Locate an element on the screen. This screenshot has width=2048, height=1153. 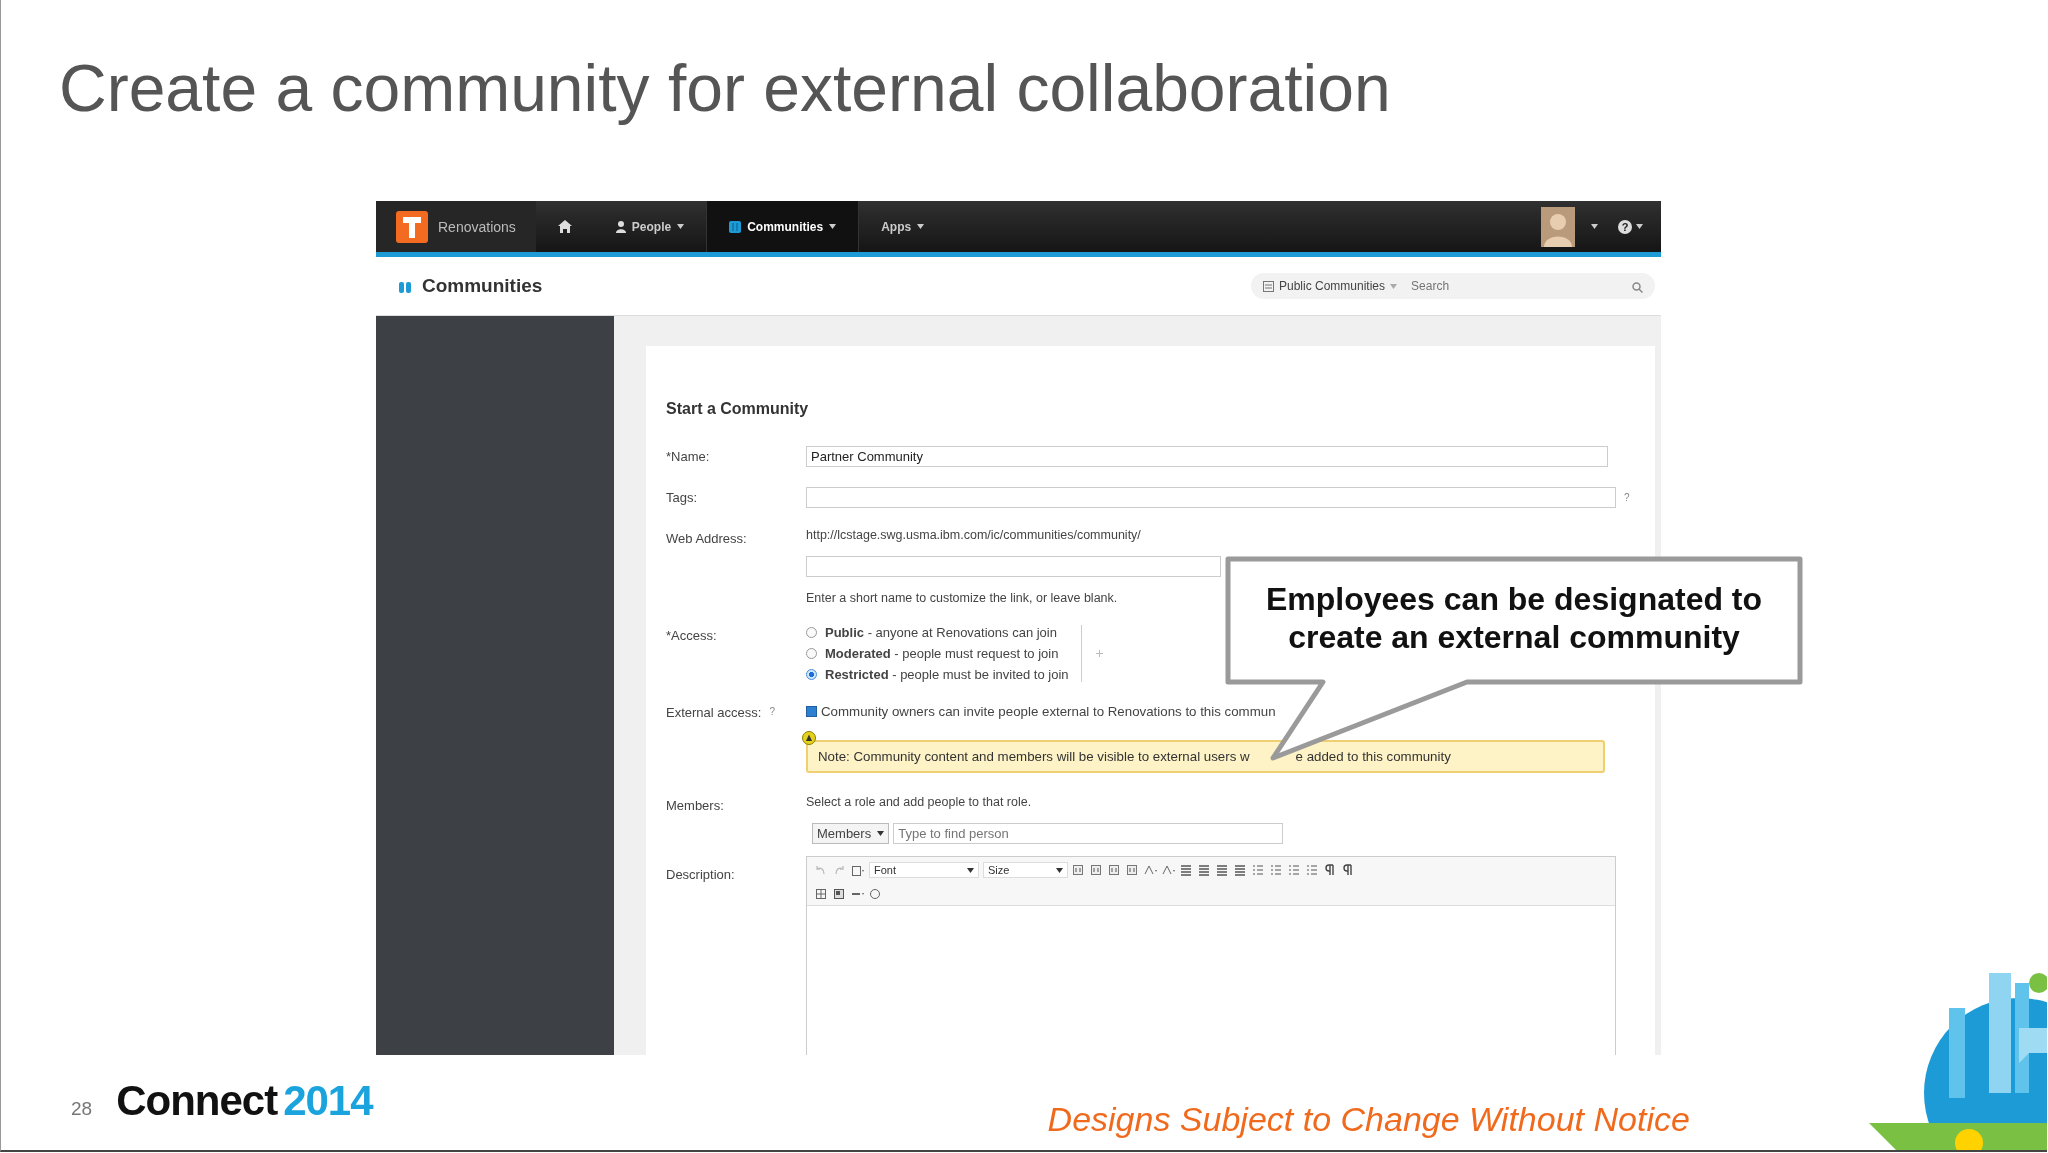
help-button: ? is located at coordinates (1625, 226).